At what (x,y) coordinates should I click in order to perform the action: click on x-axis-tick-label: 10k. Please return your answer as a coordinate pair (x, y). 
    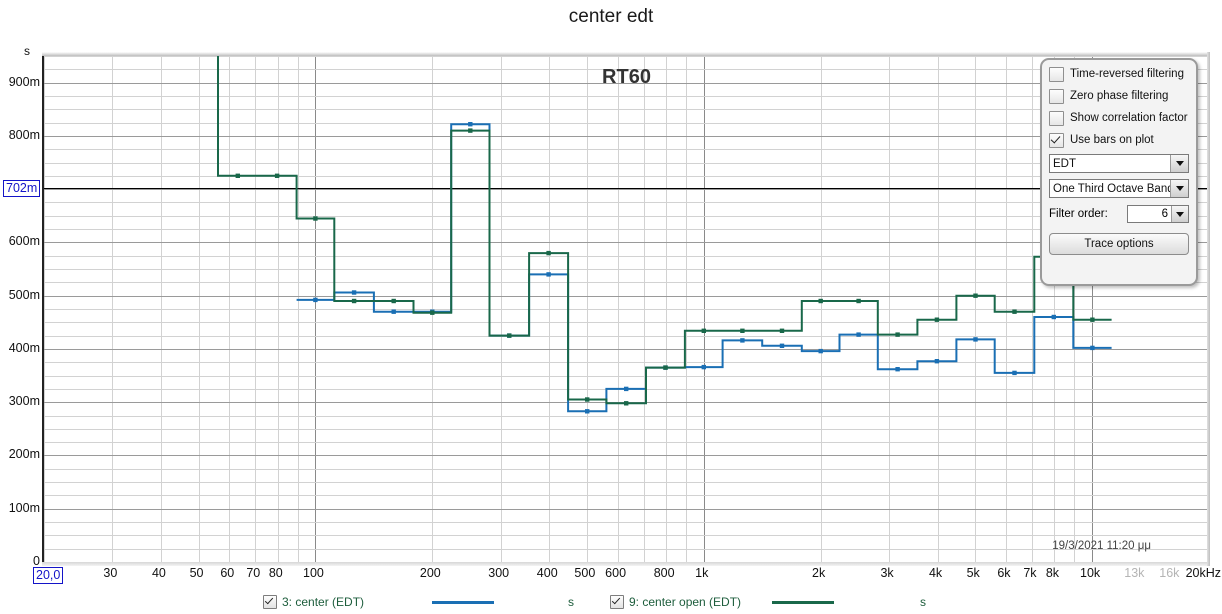
    Looking at the image, I should click on (1090, 573).